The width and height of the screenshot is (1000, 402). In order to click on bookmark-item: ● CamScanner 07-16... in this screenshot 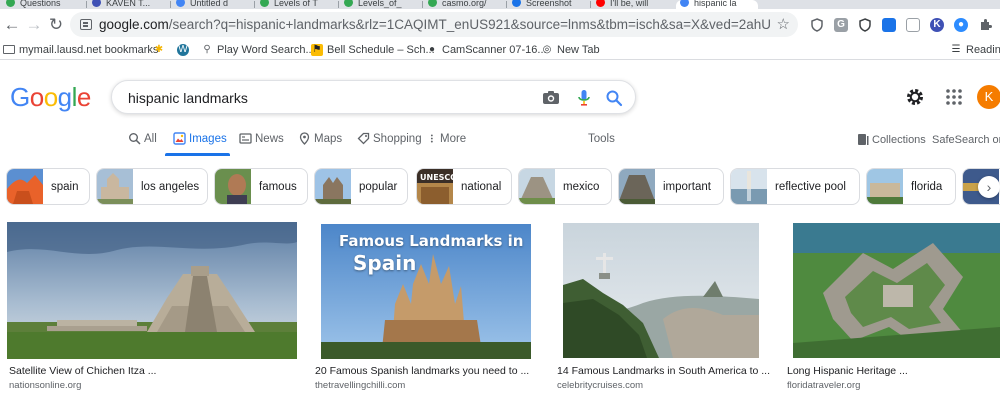, I will do `click(486, 50)`.